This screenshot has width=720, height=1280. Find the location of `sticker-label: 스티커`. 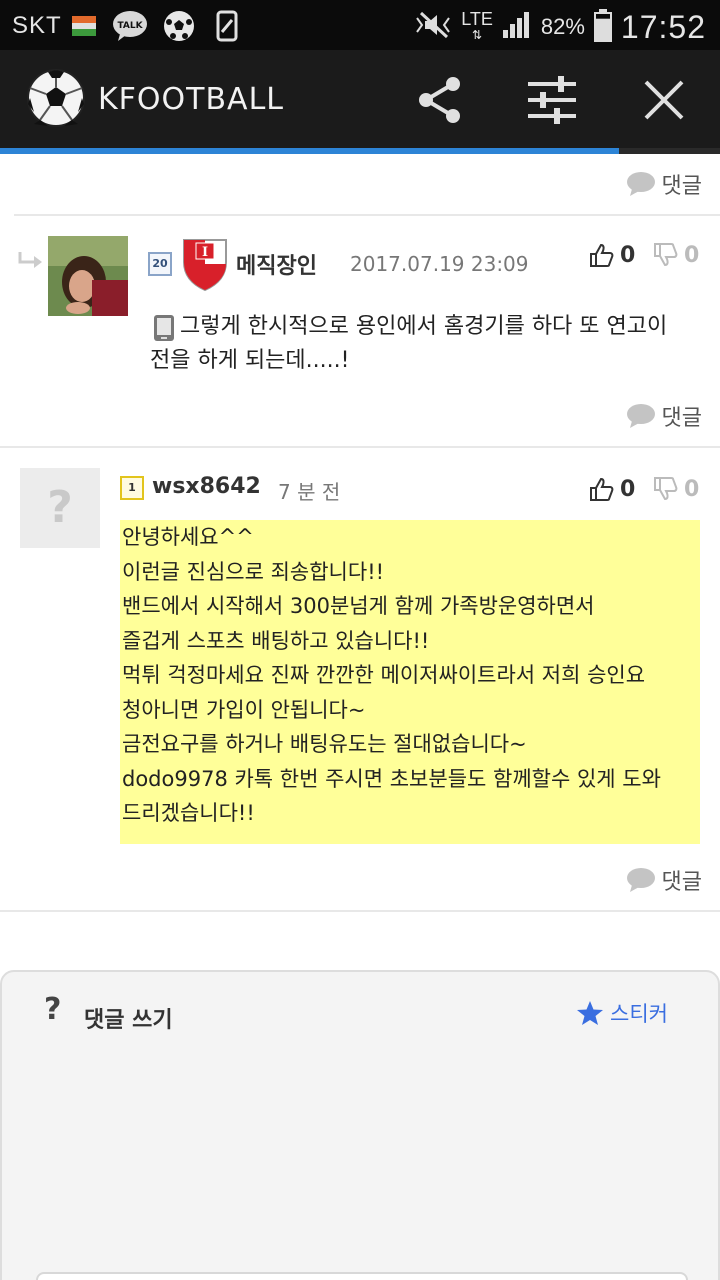

sticker-label: 스티커 is located at coordinates (639, 1014).